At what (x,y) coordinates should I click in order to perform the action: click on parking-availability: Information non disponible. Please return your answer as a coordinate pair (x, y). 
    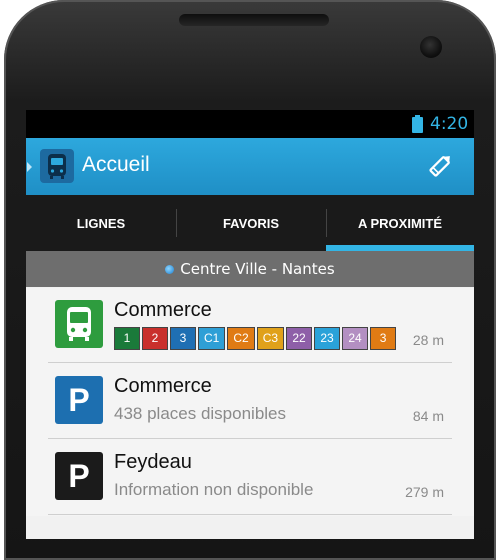
    Looking at the image, I should click on (214, 489).